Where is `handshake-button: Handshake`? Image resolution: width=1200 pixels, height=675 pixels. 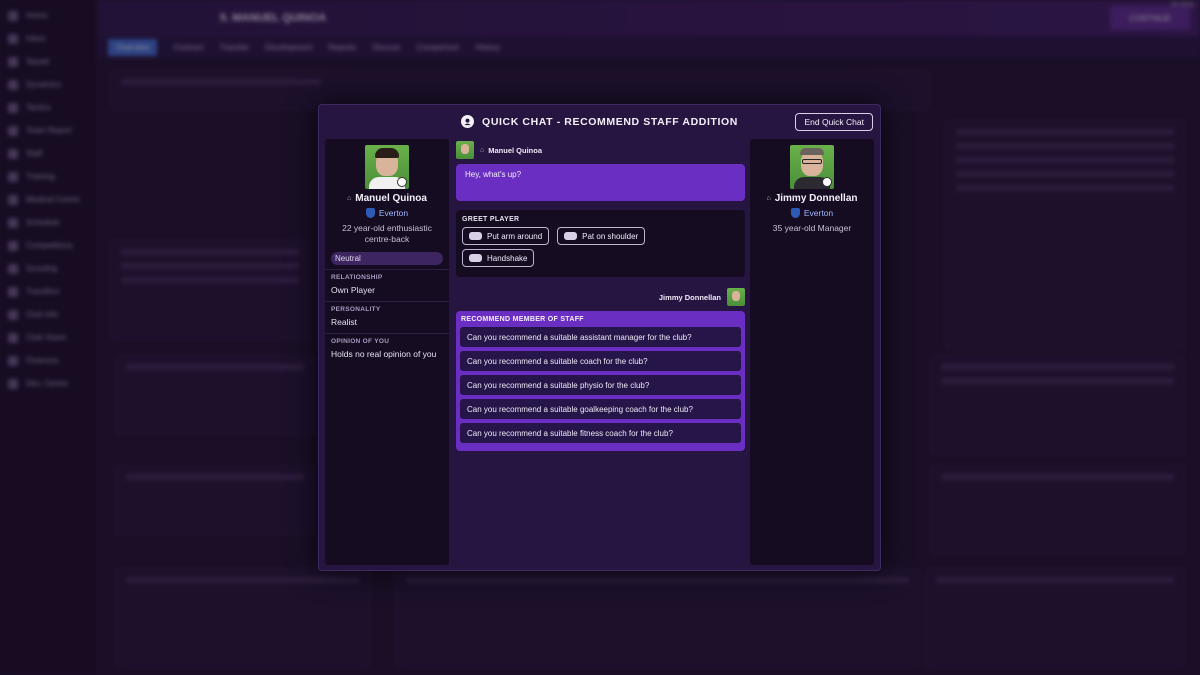
handshake-button: Handshake is located at coordinates (498, 258).